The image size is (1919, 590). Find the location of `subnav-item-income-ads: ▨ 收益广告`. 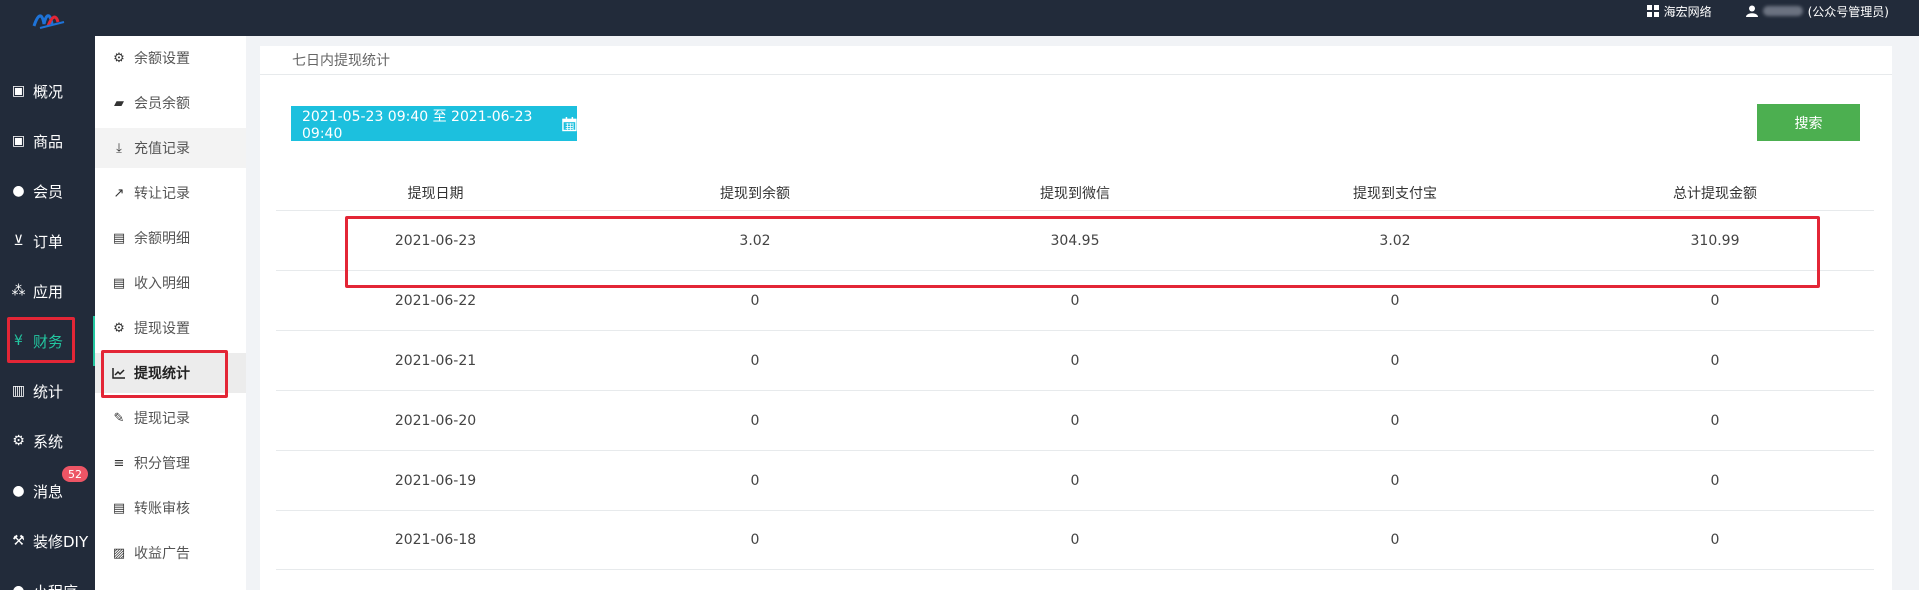

subnav-item-income-ads: ▨ 收益广告 is located at coordinates (170, 553).